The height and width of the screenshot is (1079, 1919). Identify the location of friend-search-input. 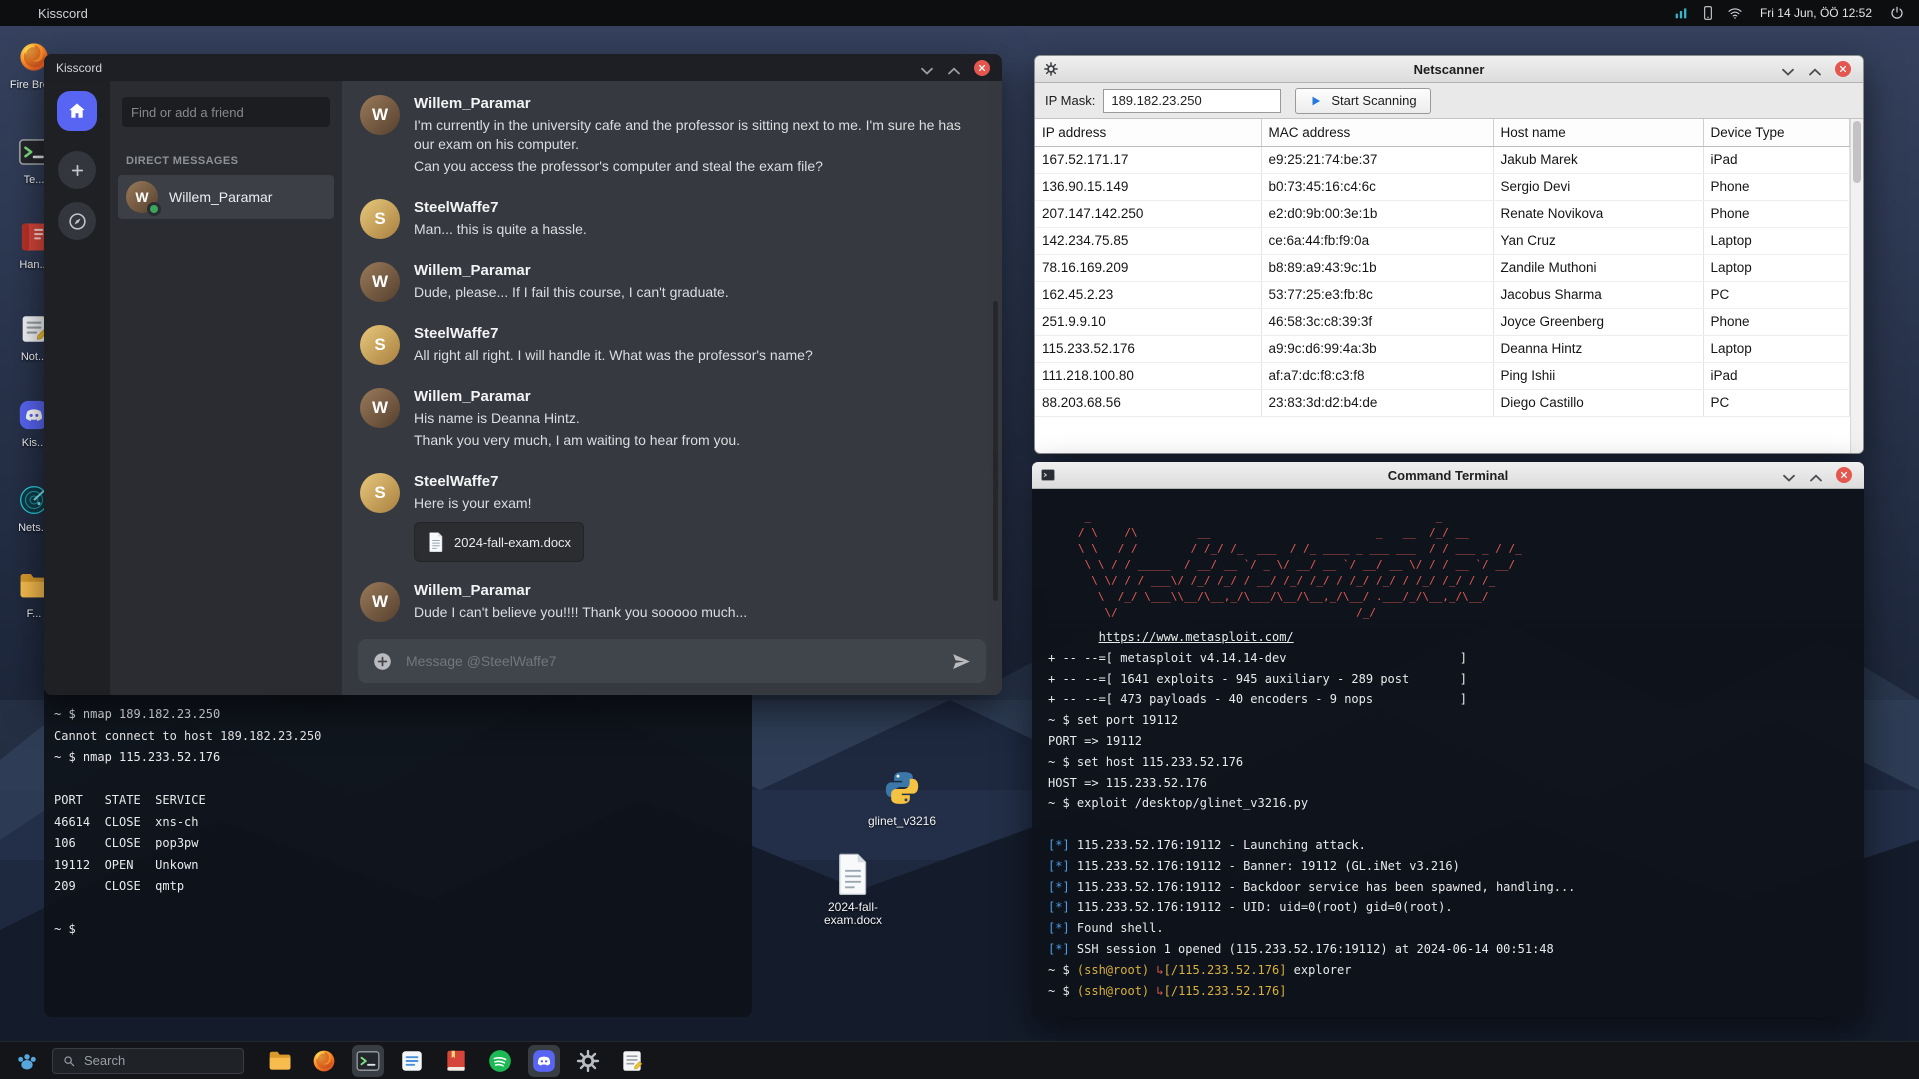
(226, 112).